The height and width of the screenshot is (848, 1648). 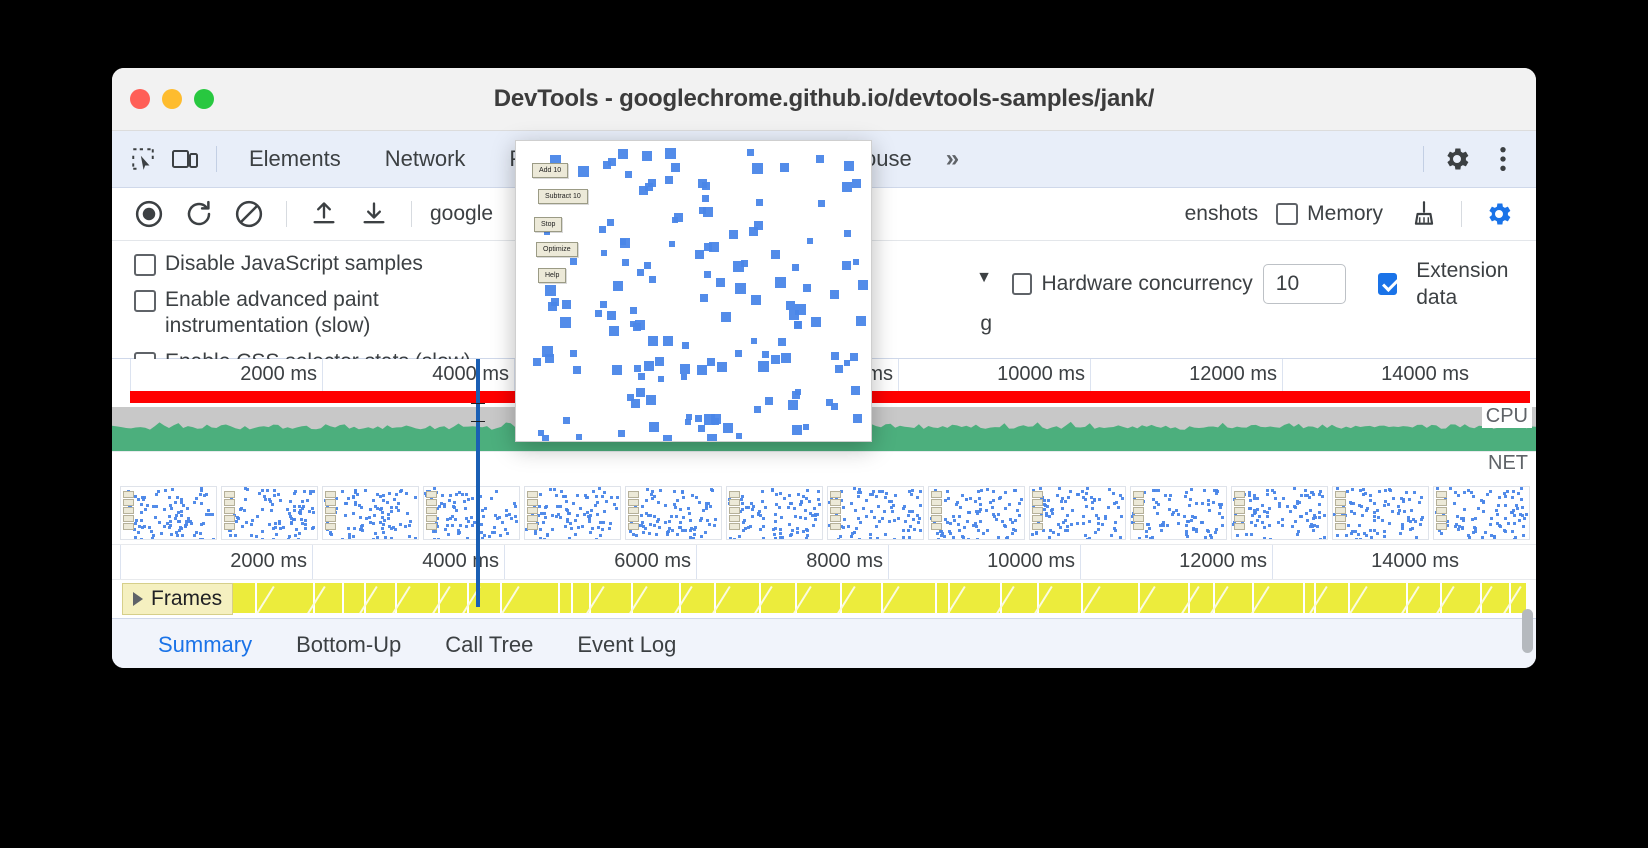 I want to click on overview-tick-label: 2000 ms, so click(x=278, y=374).